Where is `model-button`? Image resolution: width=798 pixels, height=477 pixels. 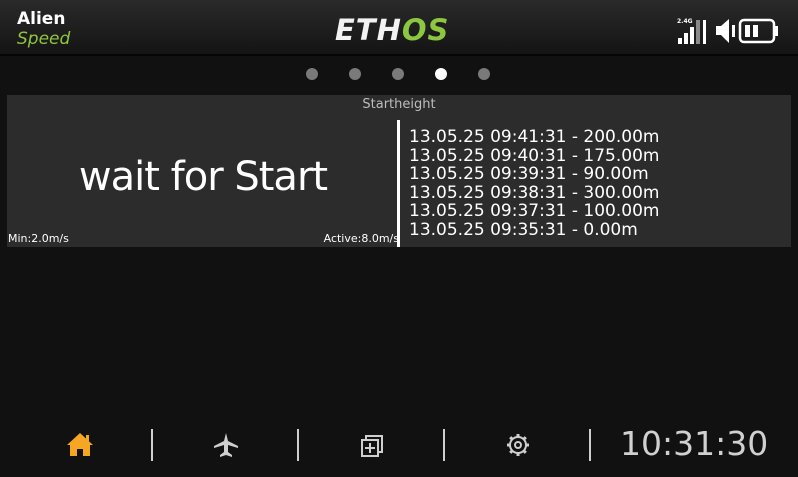
model-button is located at coordinates (226, 445).